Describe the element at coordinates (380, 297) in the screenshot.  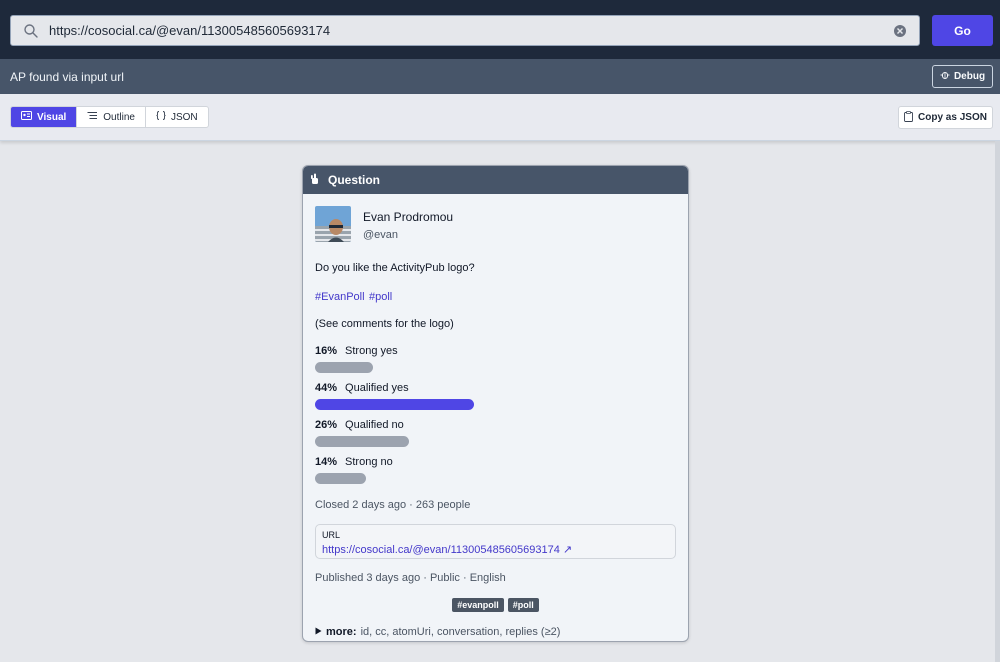
I see `hashtag-link: #poll` at that location.